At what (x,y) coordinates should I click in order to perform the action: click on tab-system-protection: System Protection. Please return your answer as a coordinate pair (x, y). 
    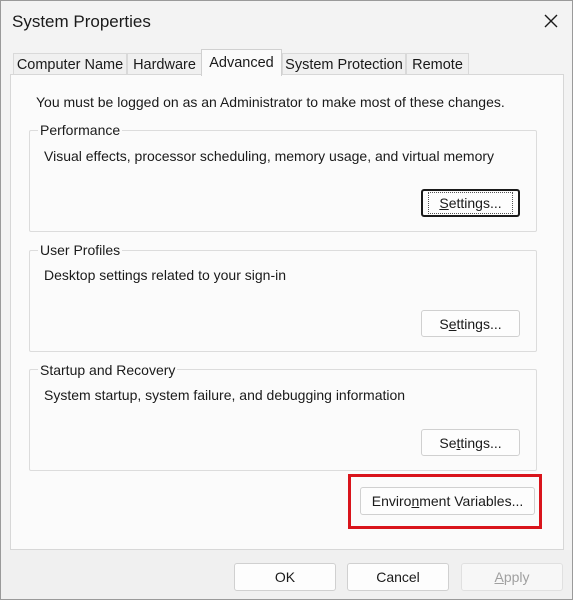
    Looking at the image, I should click on (344, 64).